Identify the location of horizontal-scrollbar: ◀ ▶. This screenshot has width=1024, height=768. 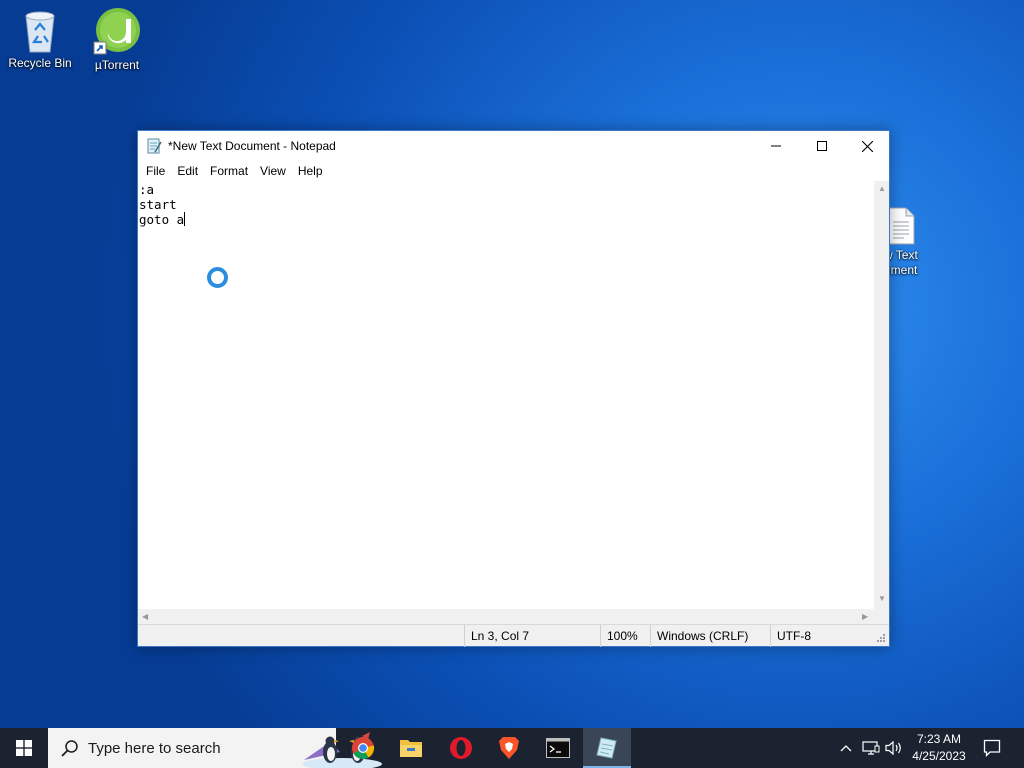
(506, 616).